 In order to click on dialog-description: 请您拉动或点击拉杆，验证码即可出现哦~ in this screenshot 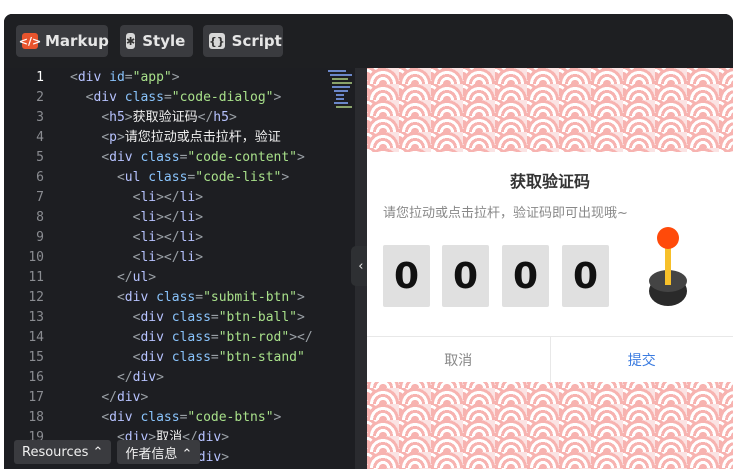, I will do `click(505, 213)`.